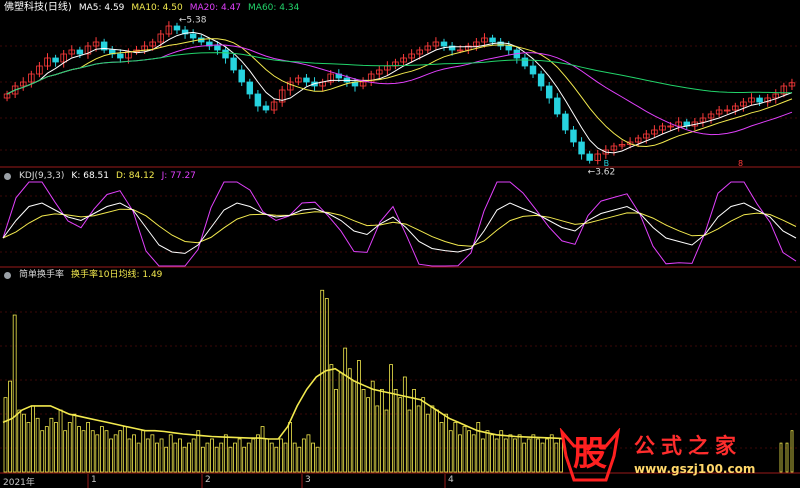  Describe the element at coordinates (399, 228) in the screenshot. I see `kdj-k-line` at that location.